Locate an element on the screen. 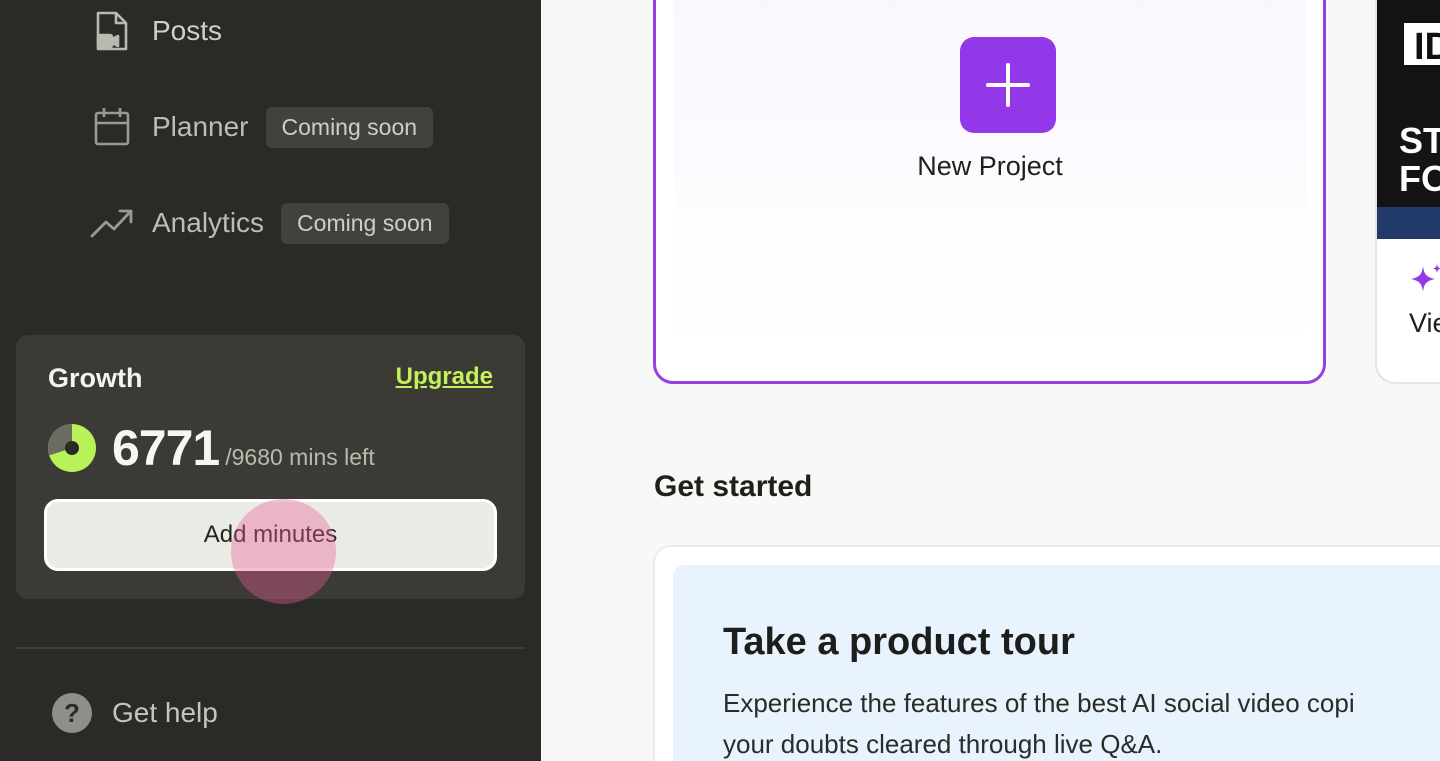 Image resolution: width=1440 pixels, height=761 pixels. product-tour-title: Take a product tour is located at coordinates (899, 642).